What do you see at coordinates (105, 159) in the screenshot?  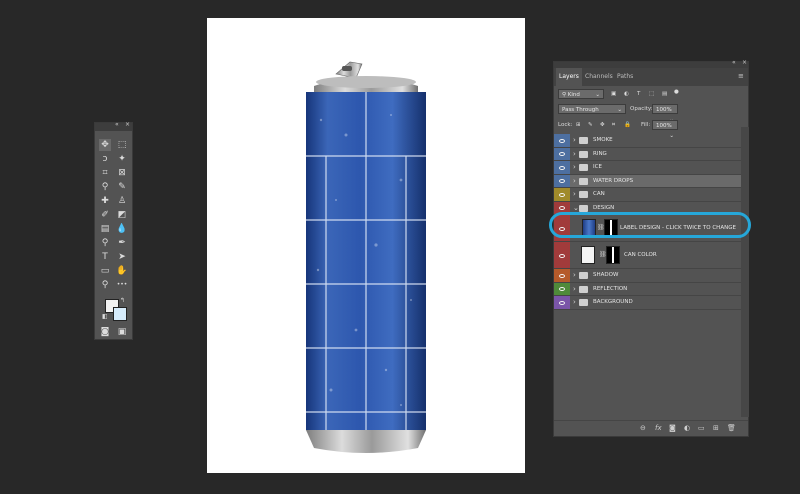 I see `lasso-icon: ↄ` at bounding box center [105, 159].